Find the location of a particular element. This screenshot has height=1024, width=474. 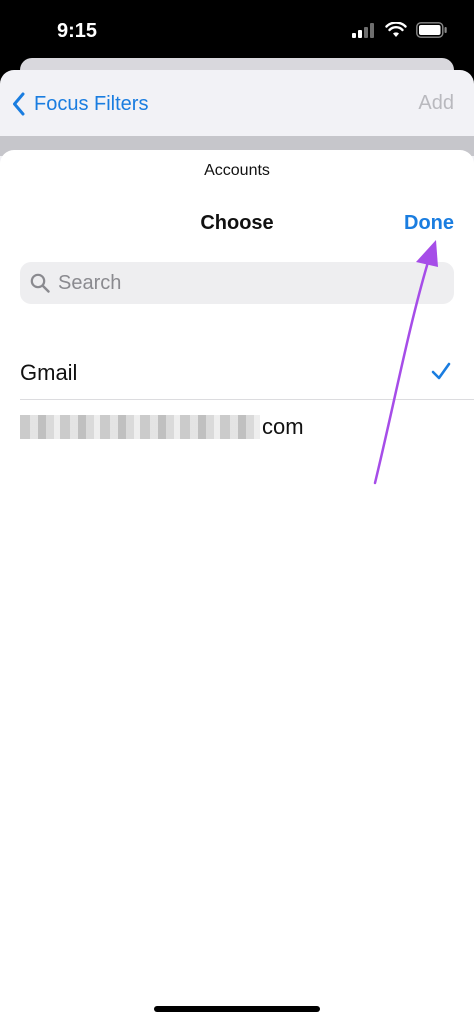

sheet-title: Choose is located at coordinates (237, 223).